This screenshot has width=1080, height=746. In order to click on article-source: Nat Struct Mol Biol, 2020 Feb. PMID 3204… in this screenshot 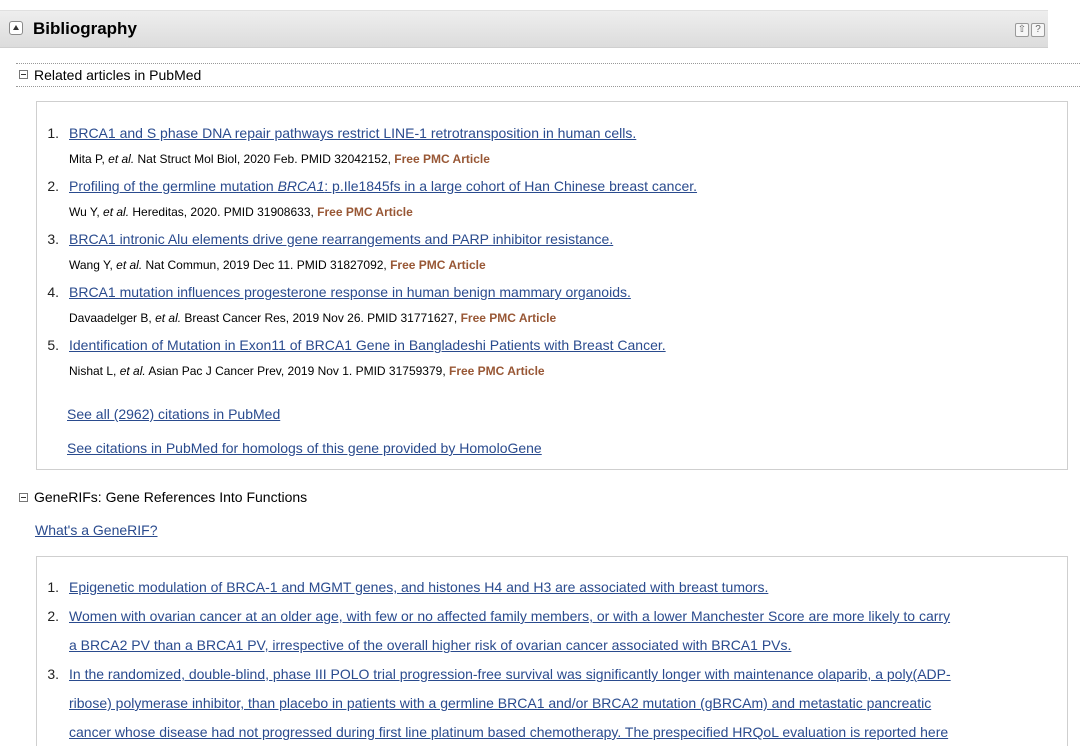, I will do `click(264, 159)`.